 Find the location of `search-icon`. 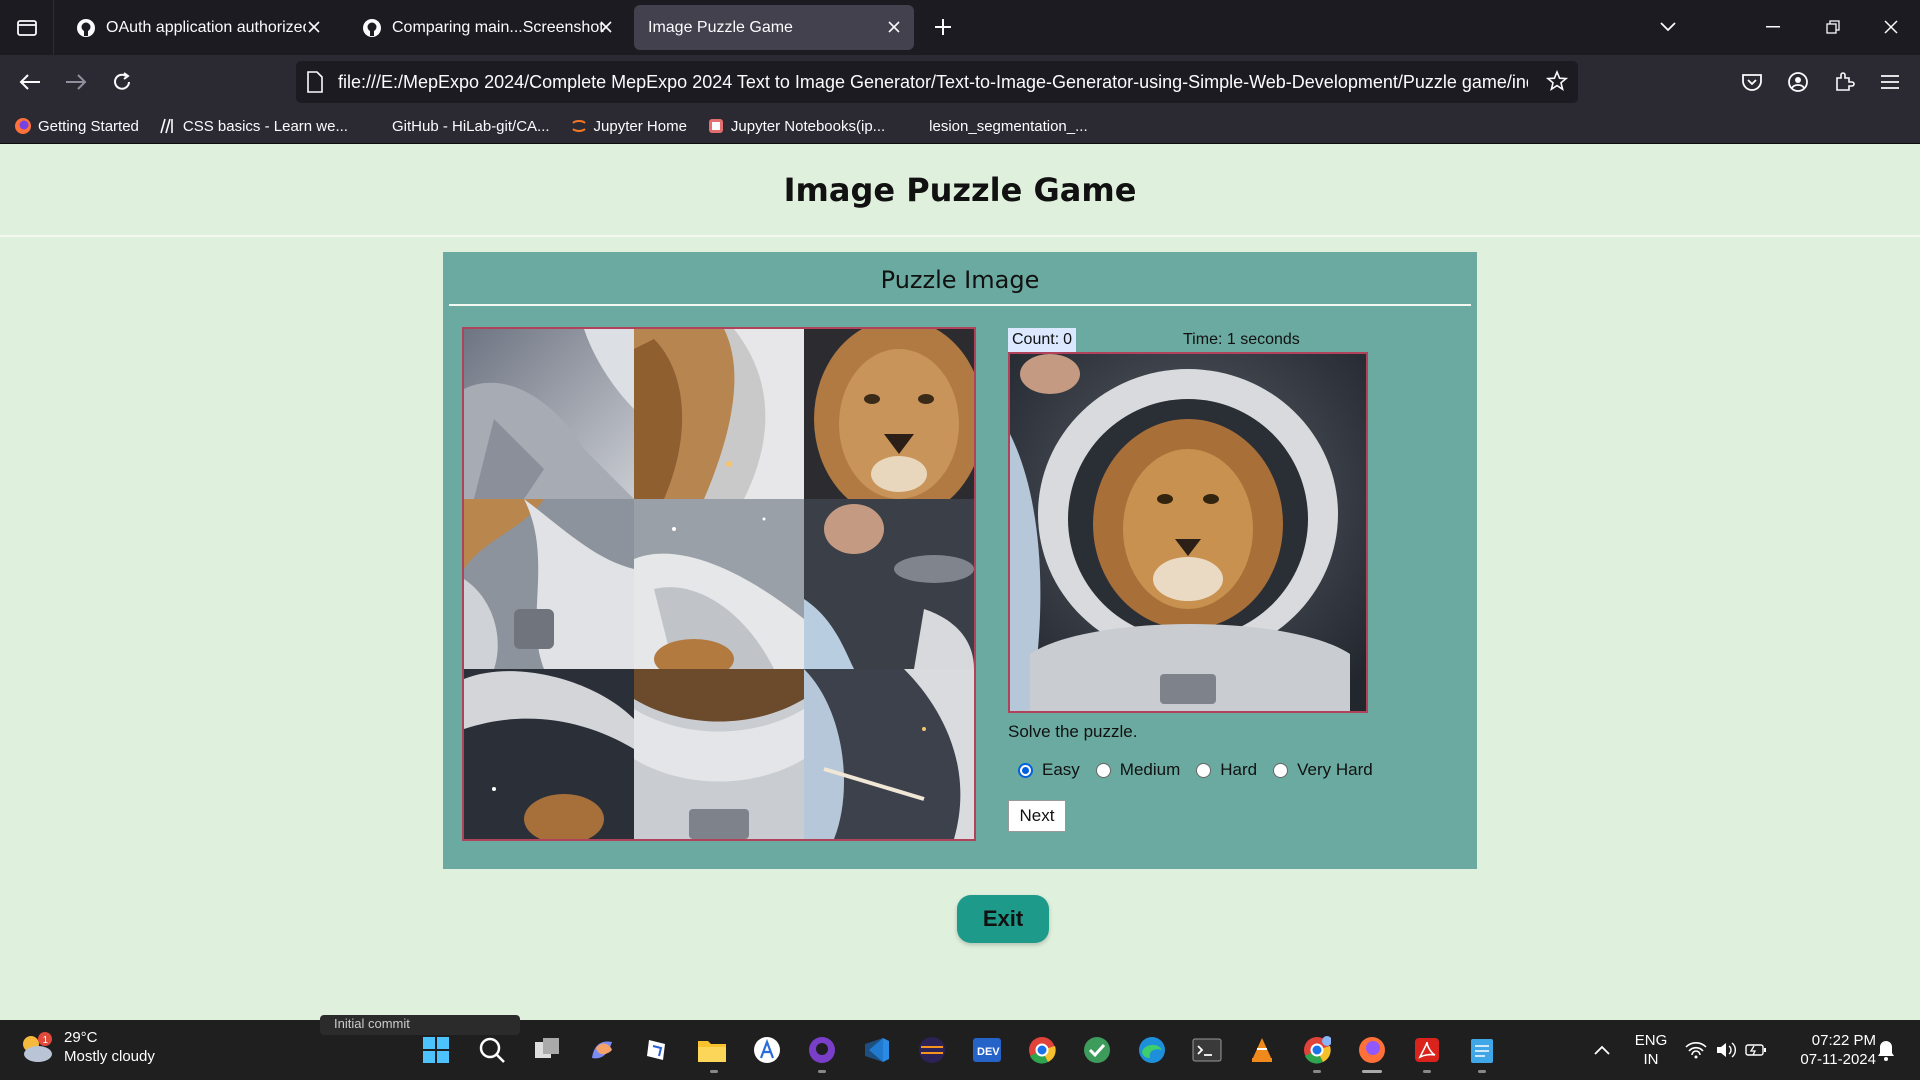

search-icon is located at coordinates (492, 1050).